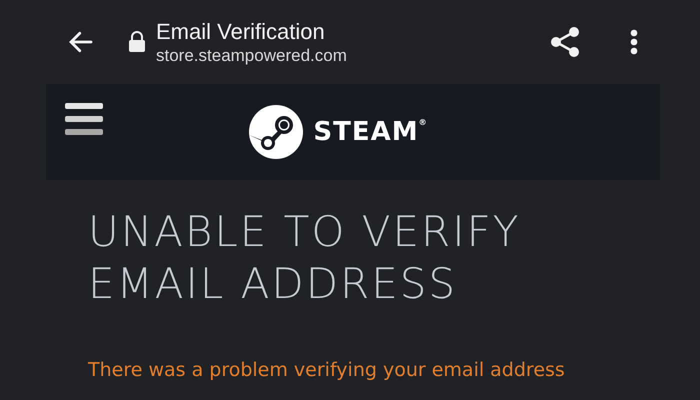 The width and height of the screenshot is (700, 400). What do you see at coordinates (84, 119) in the screenshot?
I see `menu-icon` at bounding box center [84, 119].